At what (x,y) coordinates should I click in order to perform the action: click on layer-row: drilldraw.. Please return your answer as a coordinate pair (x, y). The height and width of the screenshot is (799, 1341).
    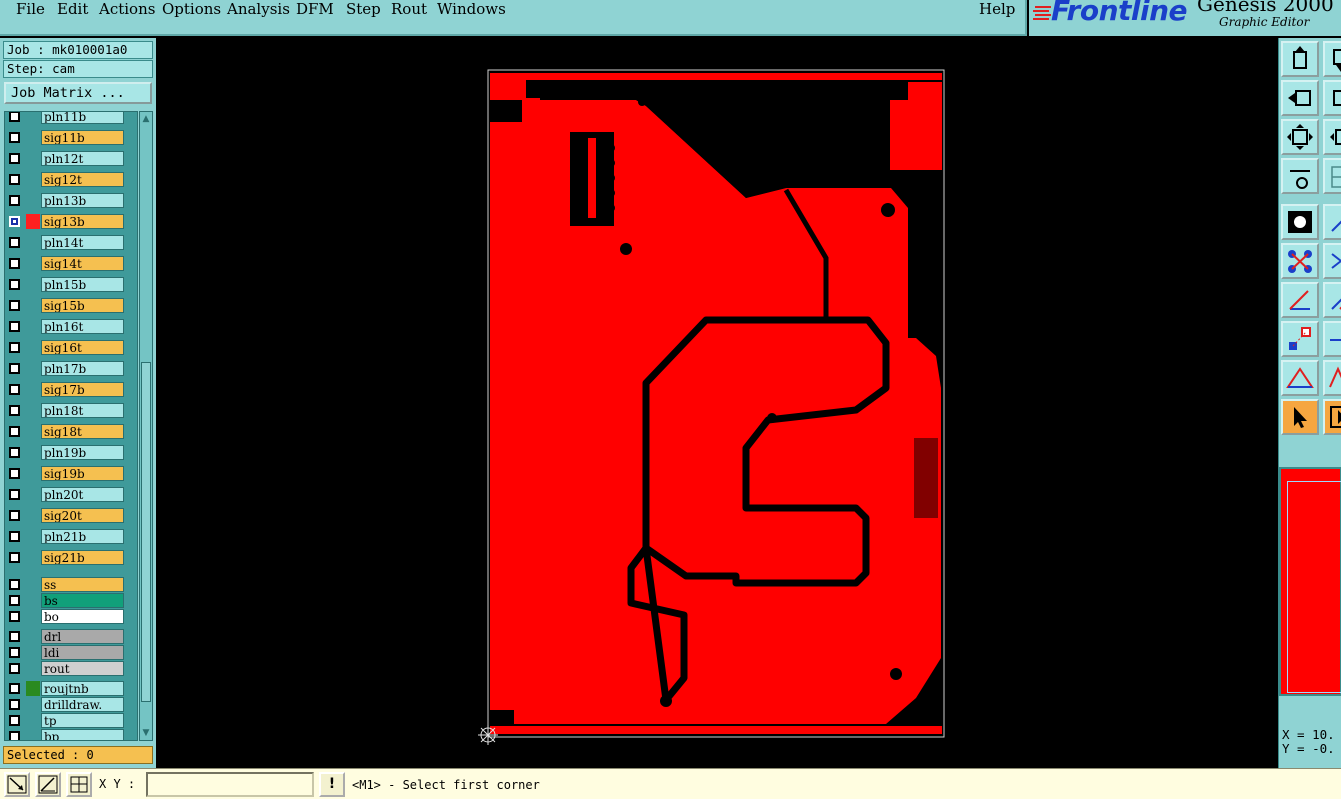
    Looking at the image, I should click on (71, 704).